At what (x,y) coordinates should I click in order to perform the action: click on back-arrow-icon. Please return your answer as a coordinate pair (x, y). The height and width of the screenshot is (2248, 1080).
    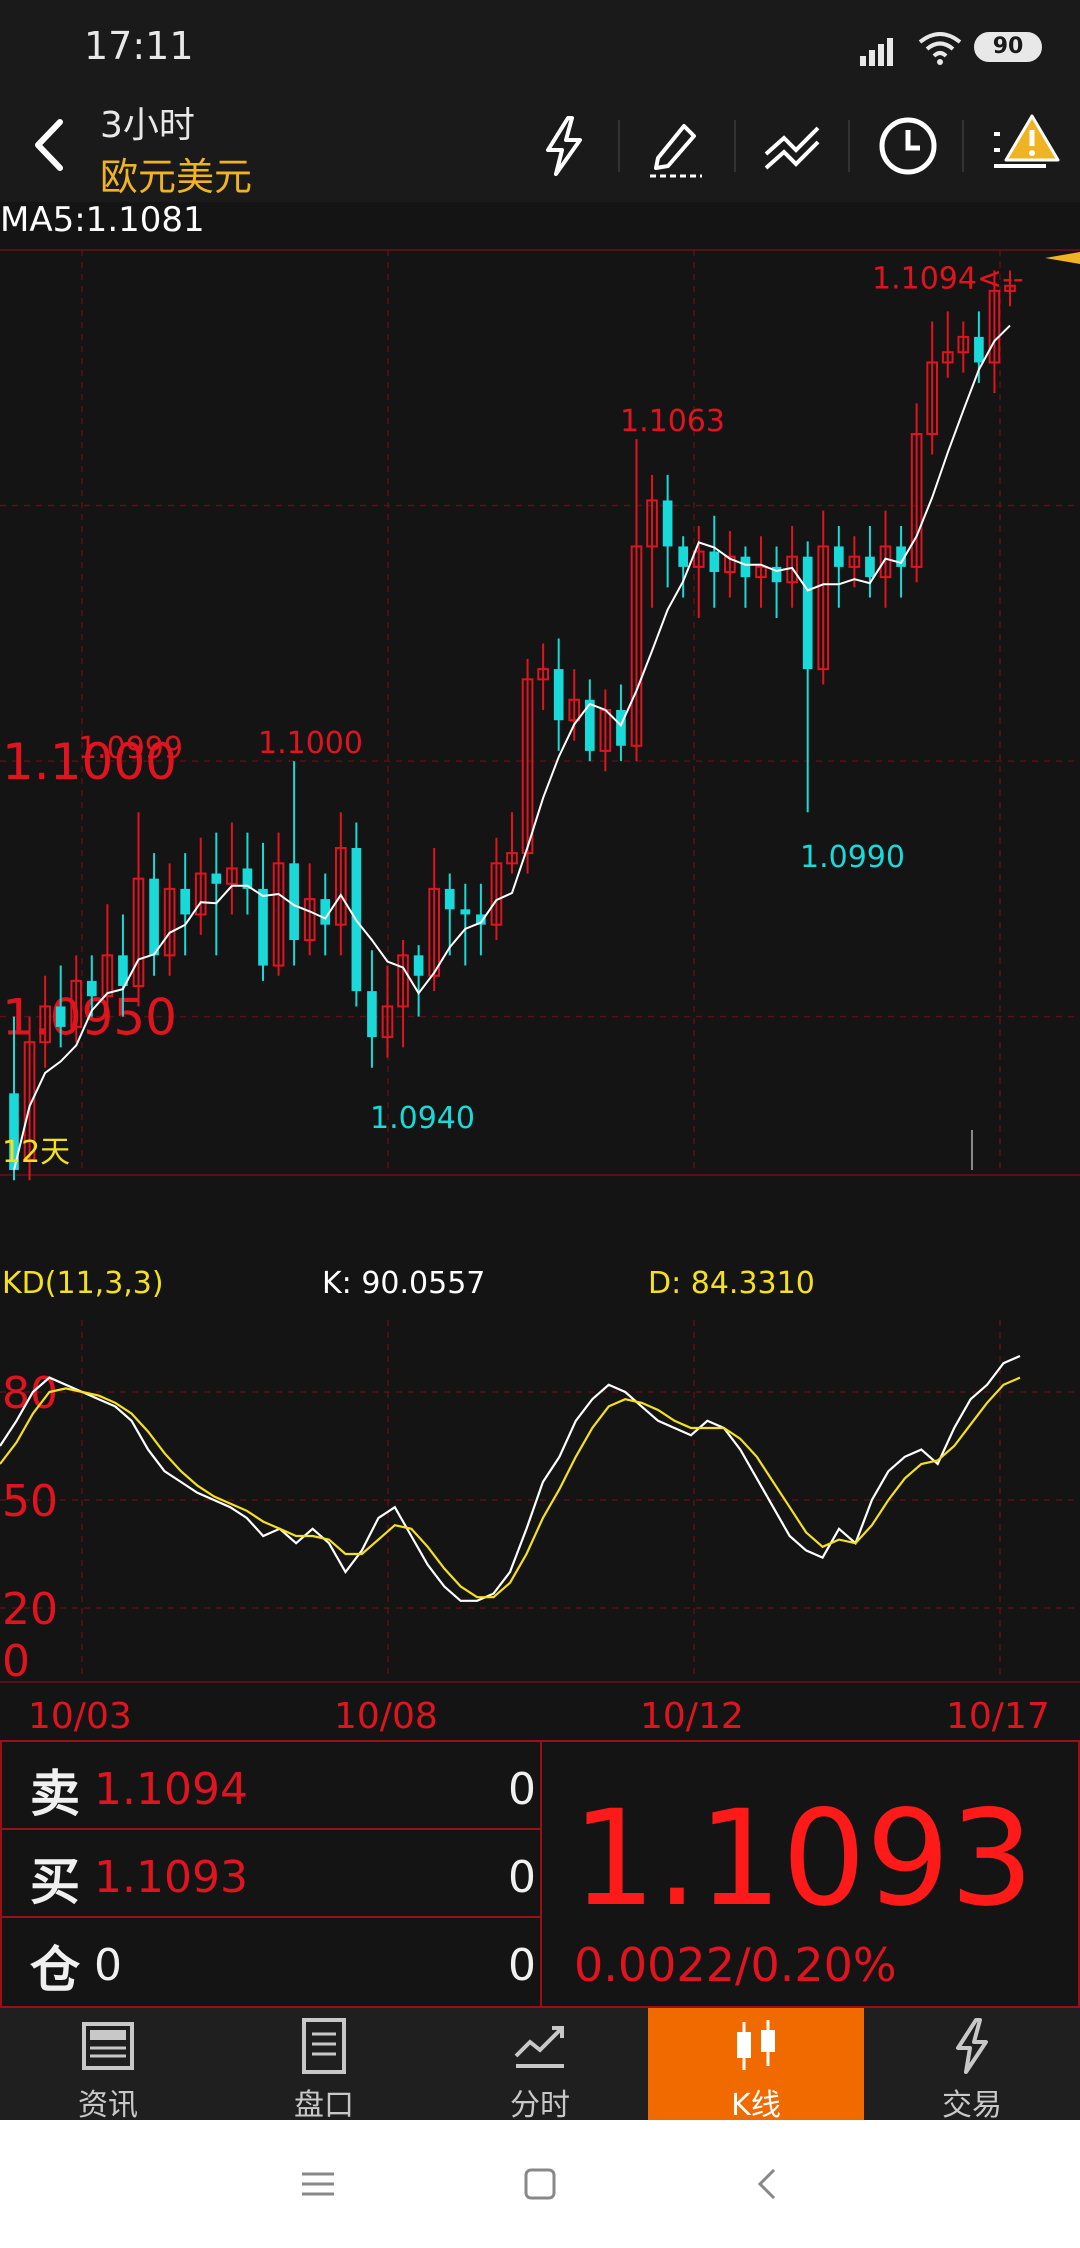
    Looking at the image, I should click on (51, 145).